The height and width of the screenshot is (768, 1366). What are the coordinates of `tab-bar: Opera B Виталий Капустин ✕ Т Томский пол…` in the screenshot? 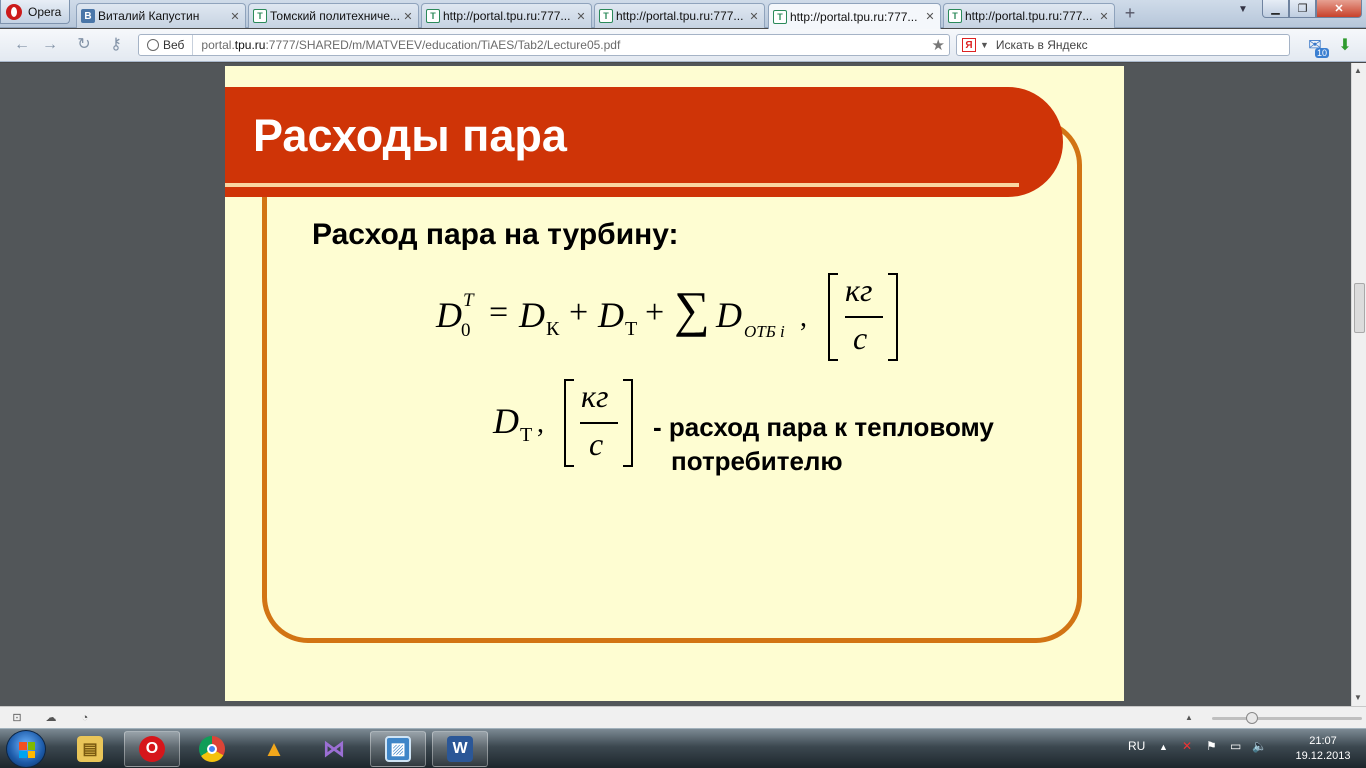 It's located at (683, 14).